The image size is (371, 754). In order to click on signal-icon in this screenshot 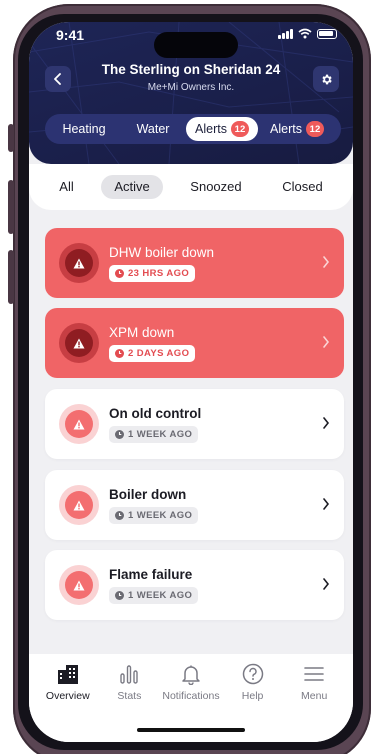, I will do `click(285, 33)`.